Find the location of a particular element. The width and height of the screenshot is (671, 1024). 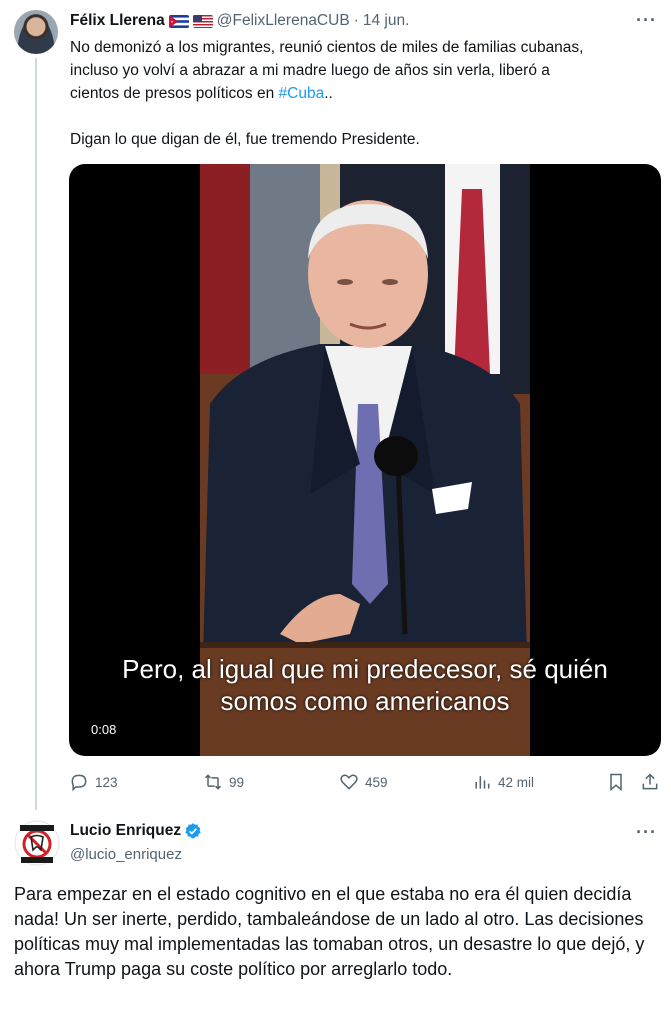

heart-icon is located at coordinates (349, 782).